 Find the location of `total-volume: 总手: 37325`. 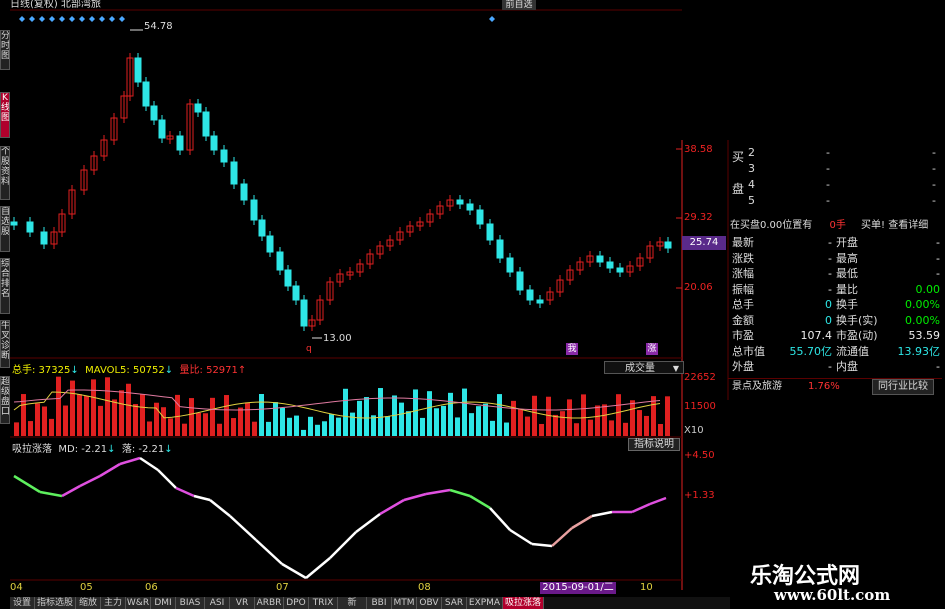

total-volume: 总手: 37325 is located at coordinates (41, 370).